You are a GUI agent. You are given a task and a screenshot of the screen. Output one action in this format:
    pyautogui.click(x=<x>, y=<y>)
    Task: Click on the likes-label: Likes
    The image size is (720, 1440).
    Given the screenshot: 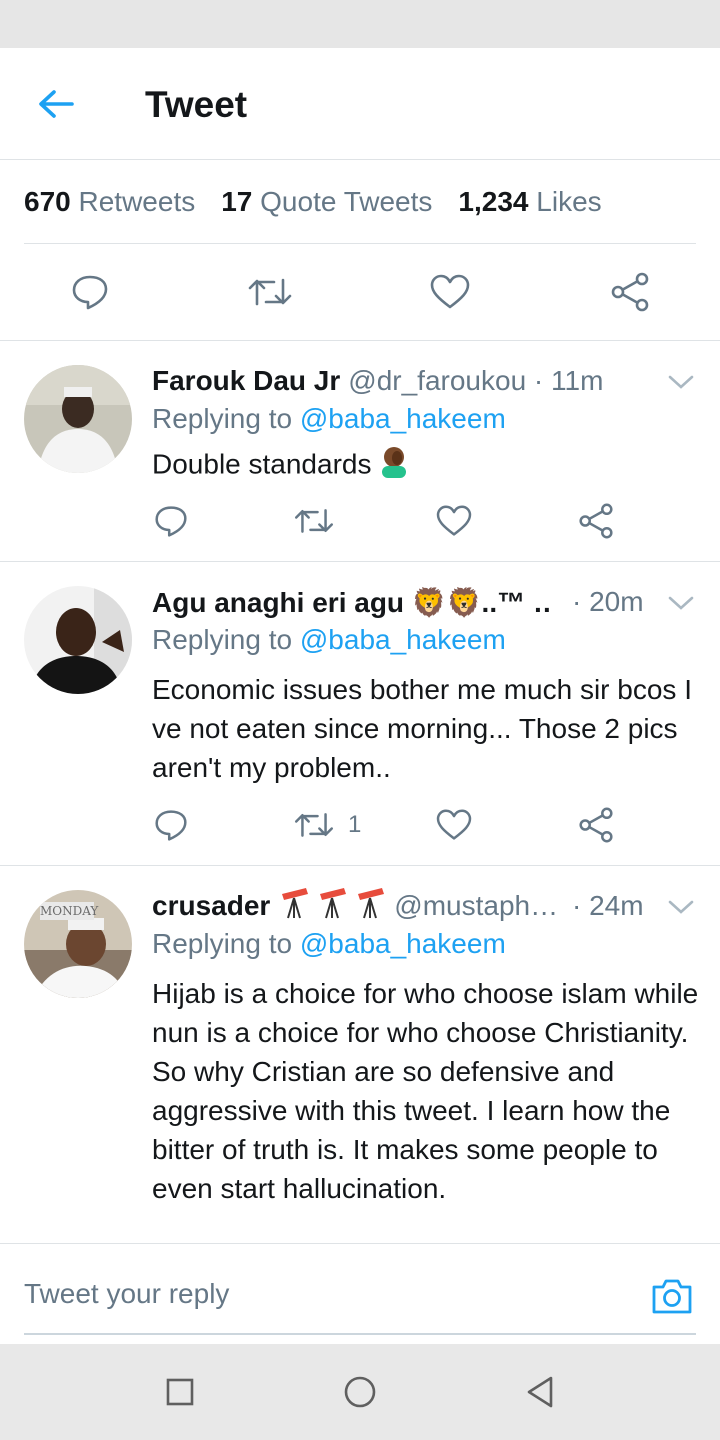 What is the action you would take?
    pyautogui.click(x=569, y=201)
    